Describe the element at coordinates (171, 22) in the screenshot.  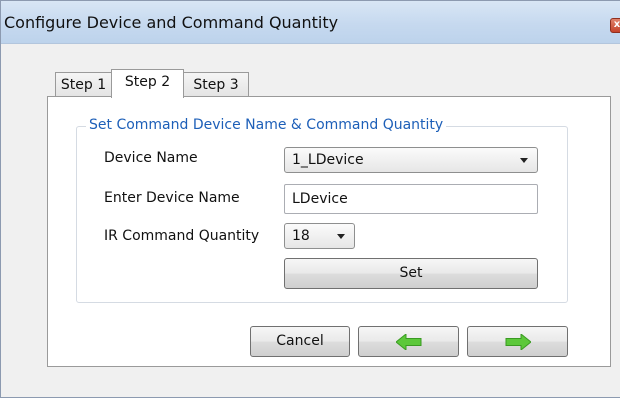
I see `window-title: Configure Device and Command Quantity` at that location.